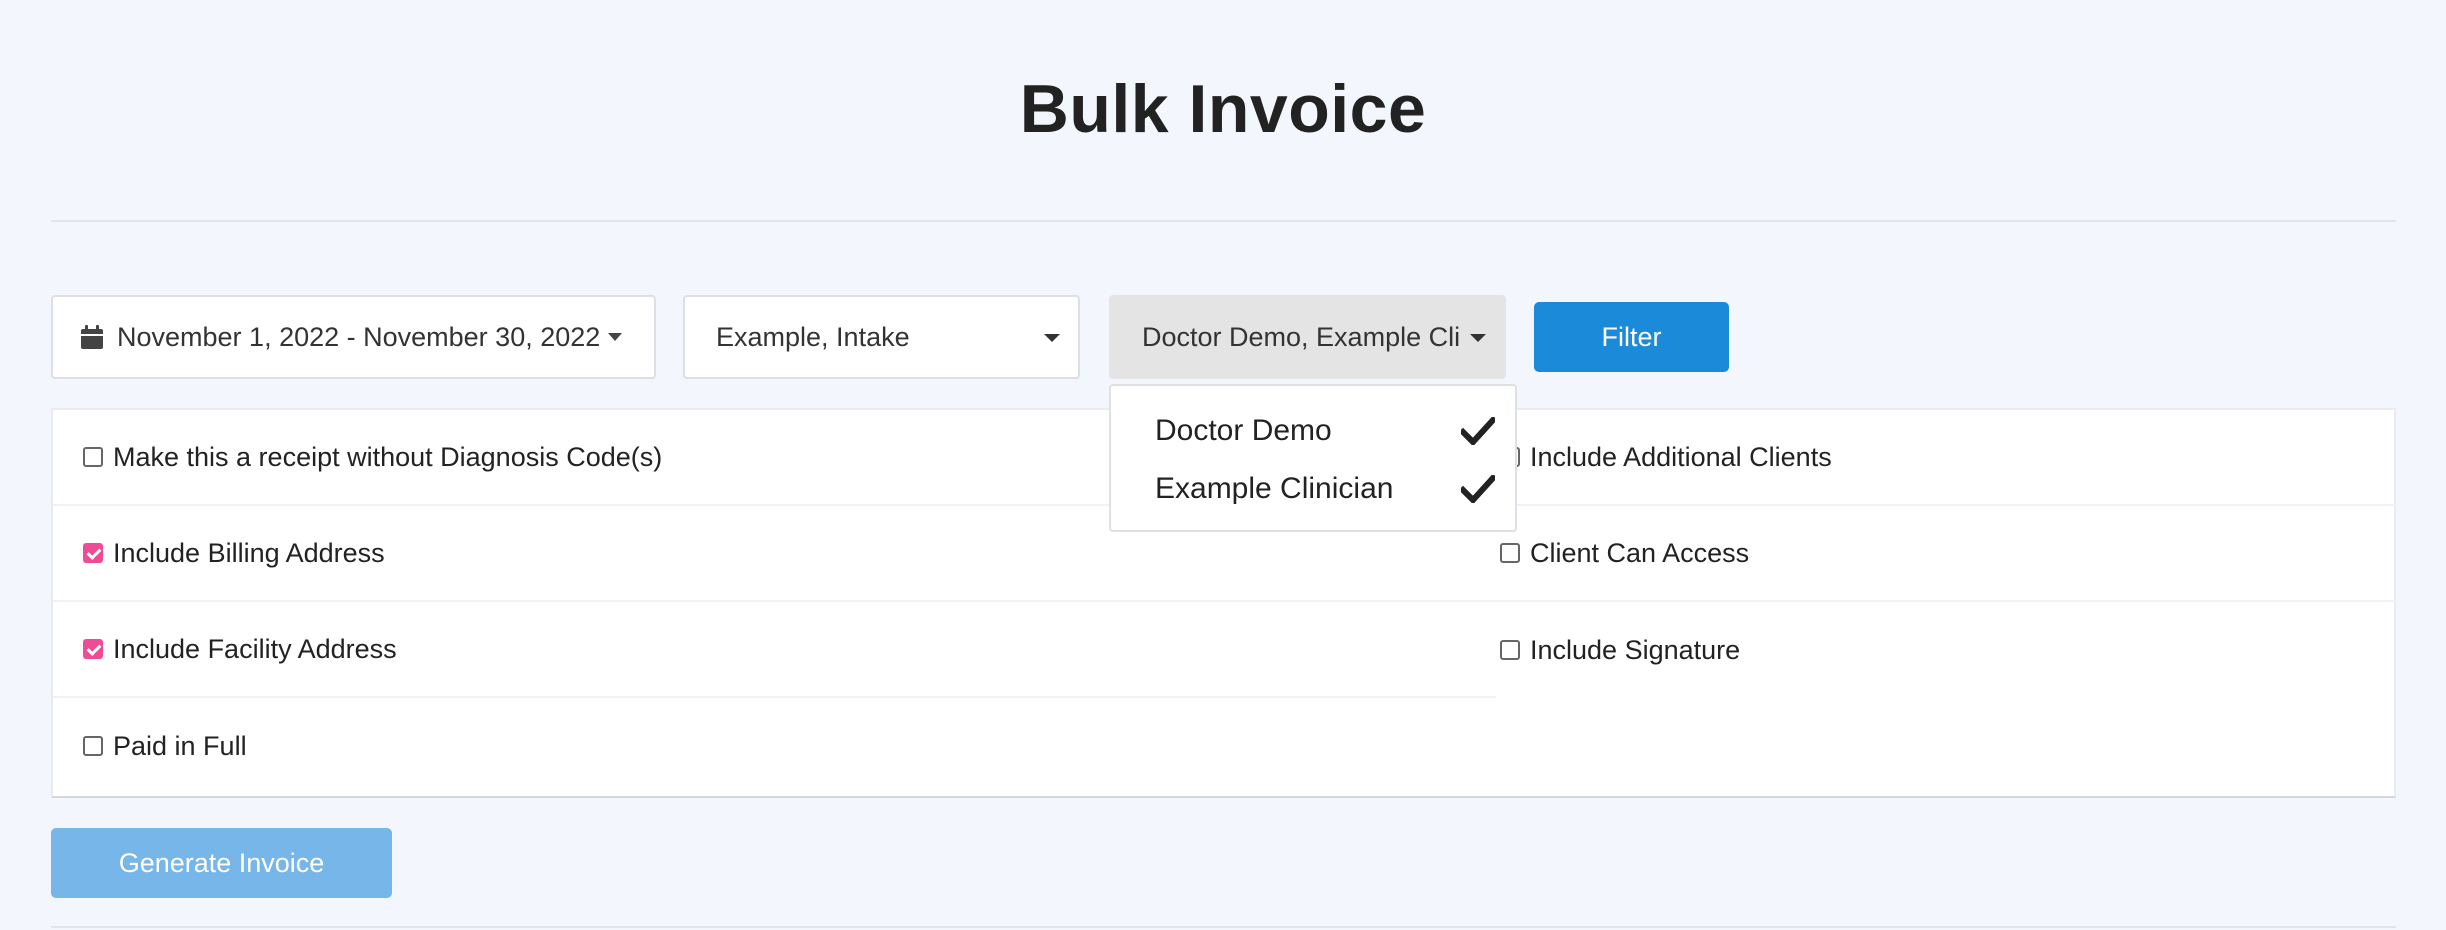  What do you see at coordinates (774, 746) in the screenshot?
I see `option-paid-in-full: Paid in Full` at bounding box center [774, 746].